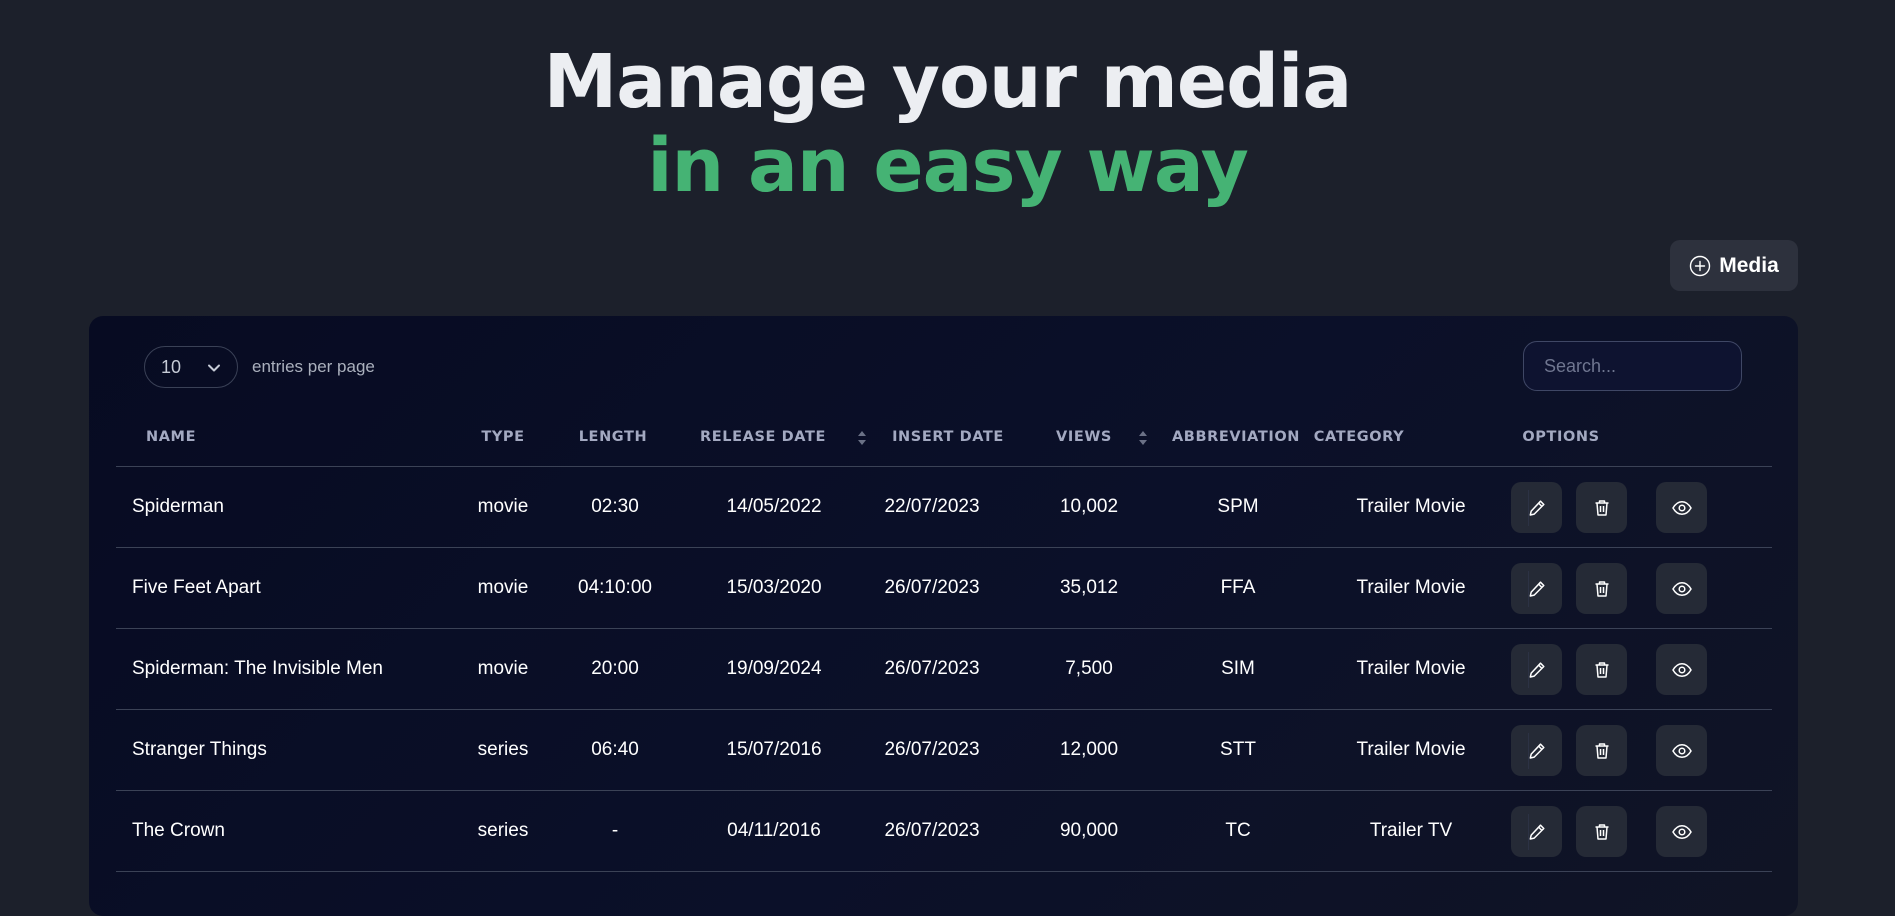 The width and height of the screenshot is (1895, 916). I want to click on cell-release-date: 19/09/2024, so click(774, 668).